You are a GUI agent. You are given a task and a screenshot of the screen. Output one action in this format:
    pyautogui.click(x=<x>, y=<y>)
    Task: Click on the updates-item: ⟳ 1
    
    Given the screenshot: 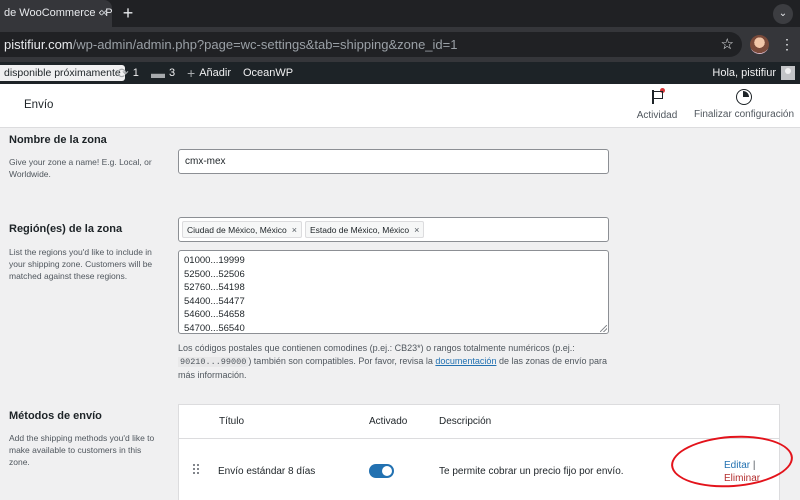 What is the action you would take?
    pyautogui.click(x=128, y=73)
    